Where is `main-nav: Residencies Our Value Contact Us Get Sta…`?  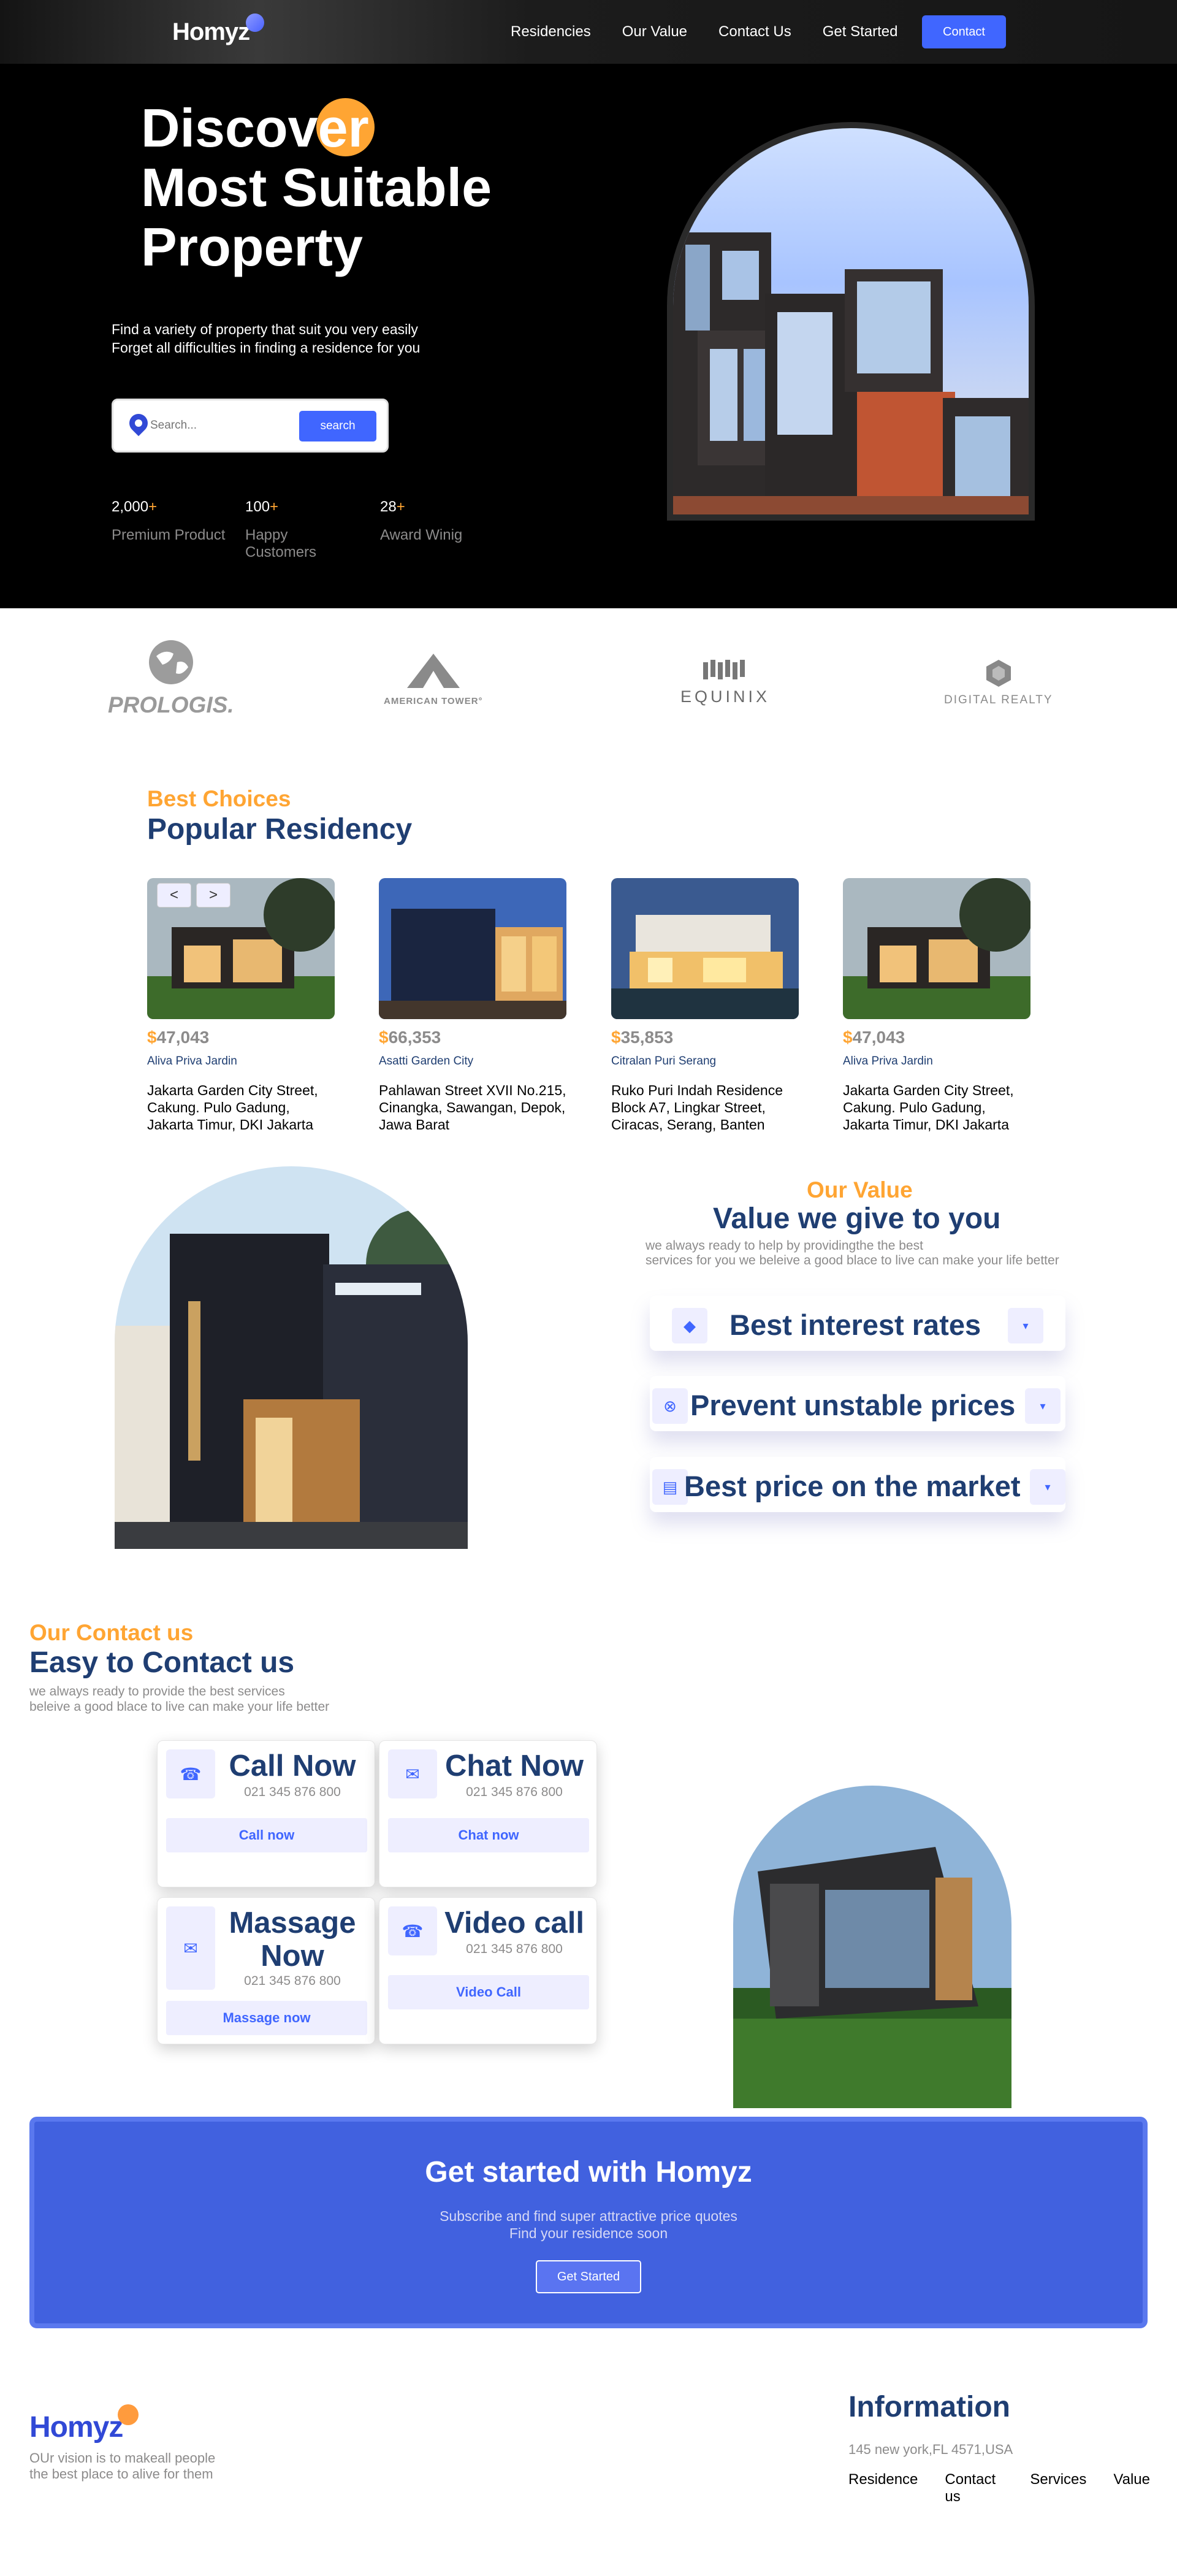
main-nav: Residencies Our Value Contact Us Get Sta… is located at coordinates (720, 31).